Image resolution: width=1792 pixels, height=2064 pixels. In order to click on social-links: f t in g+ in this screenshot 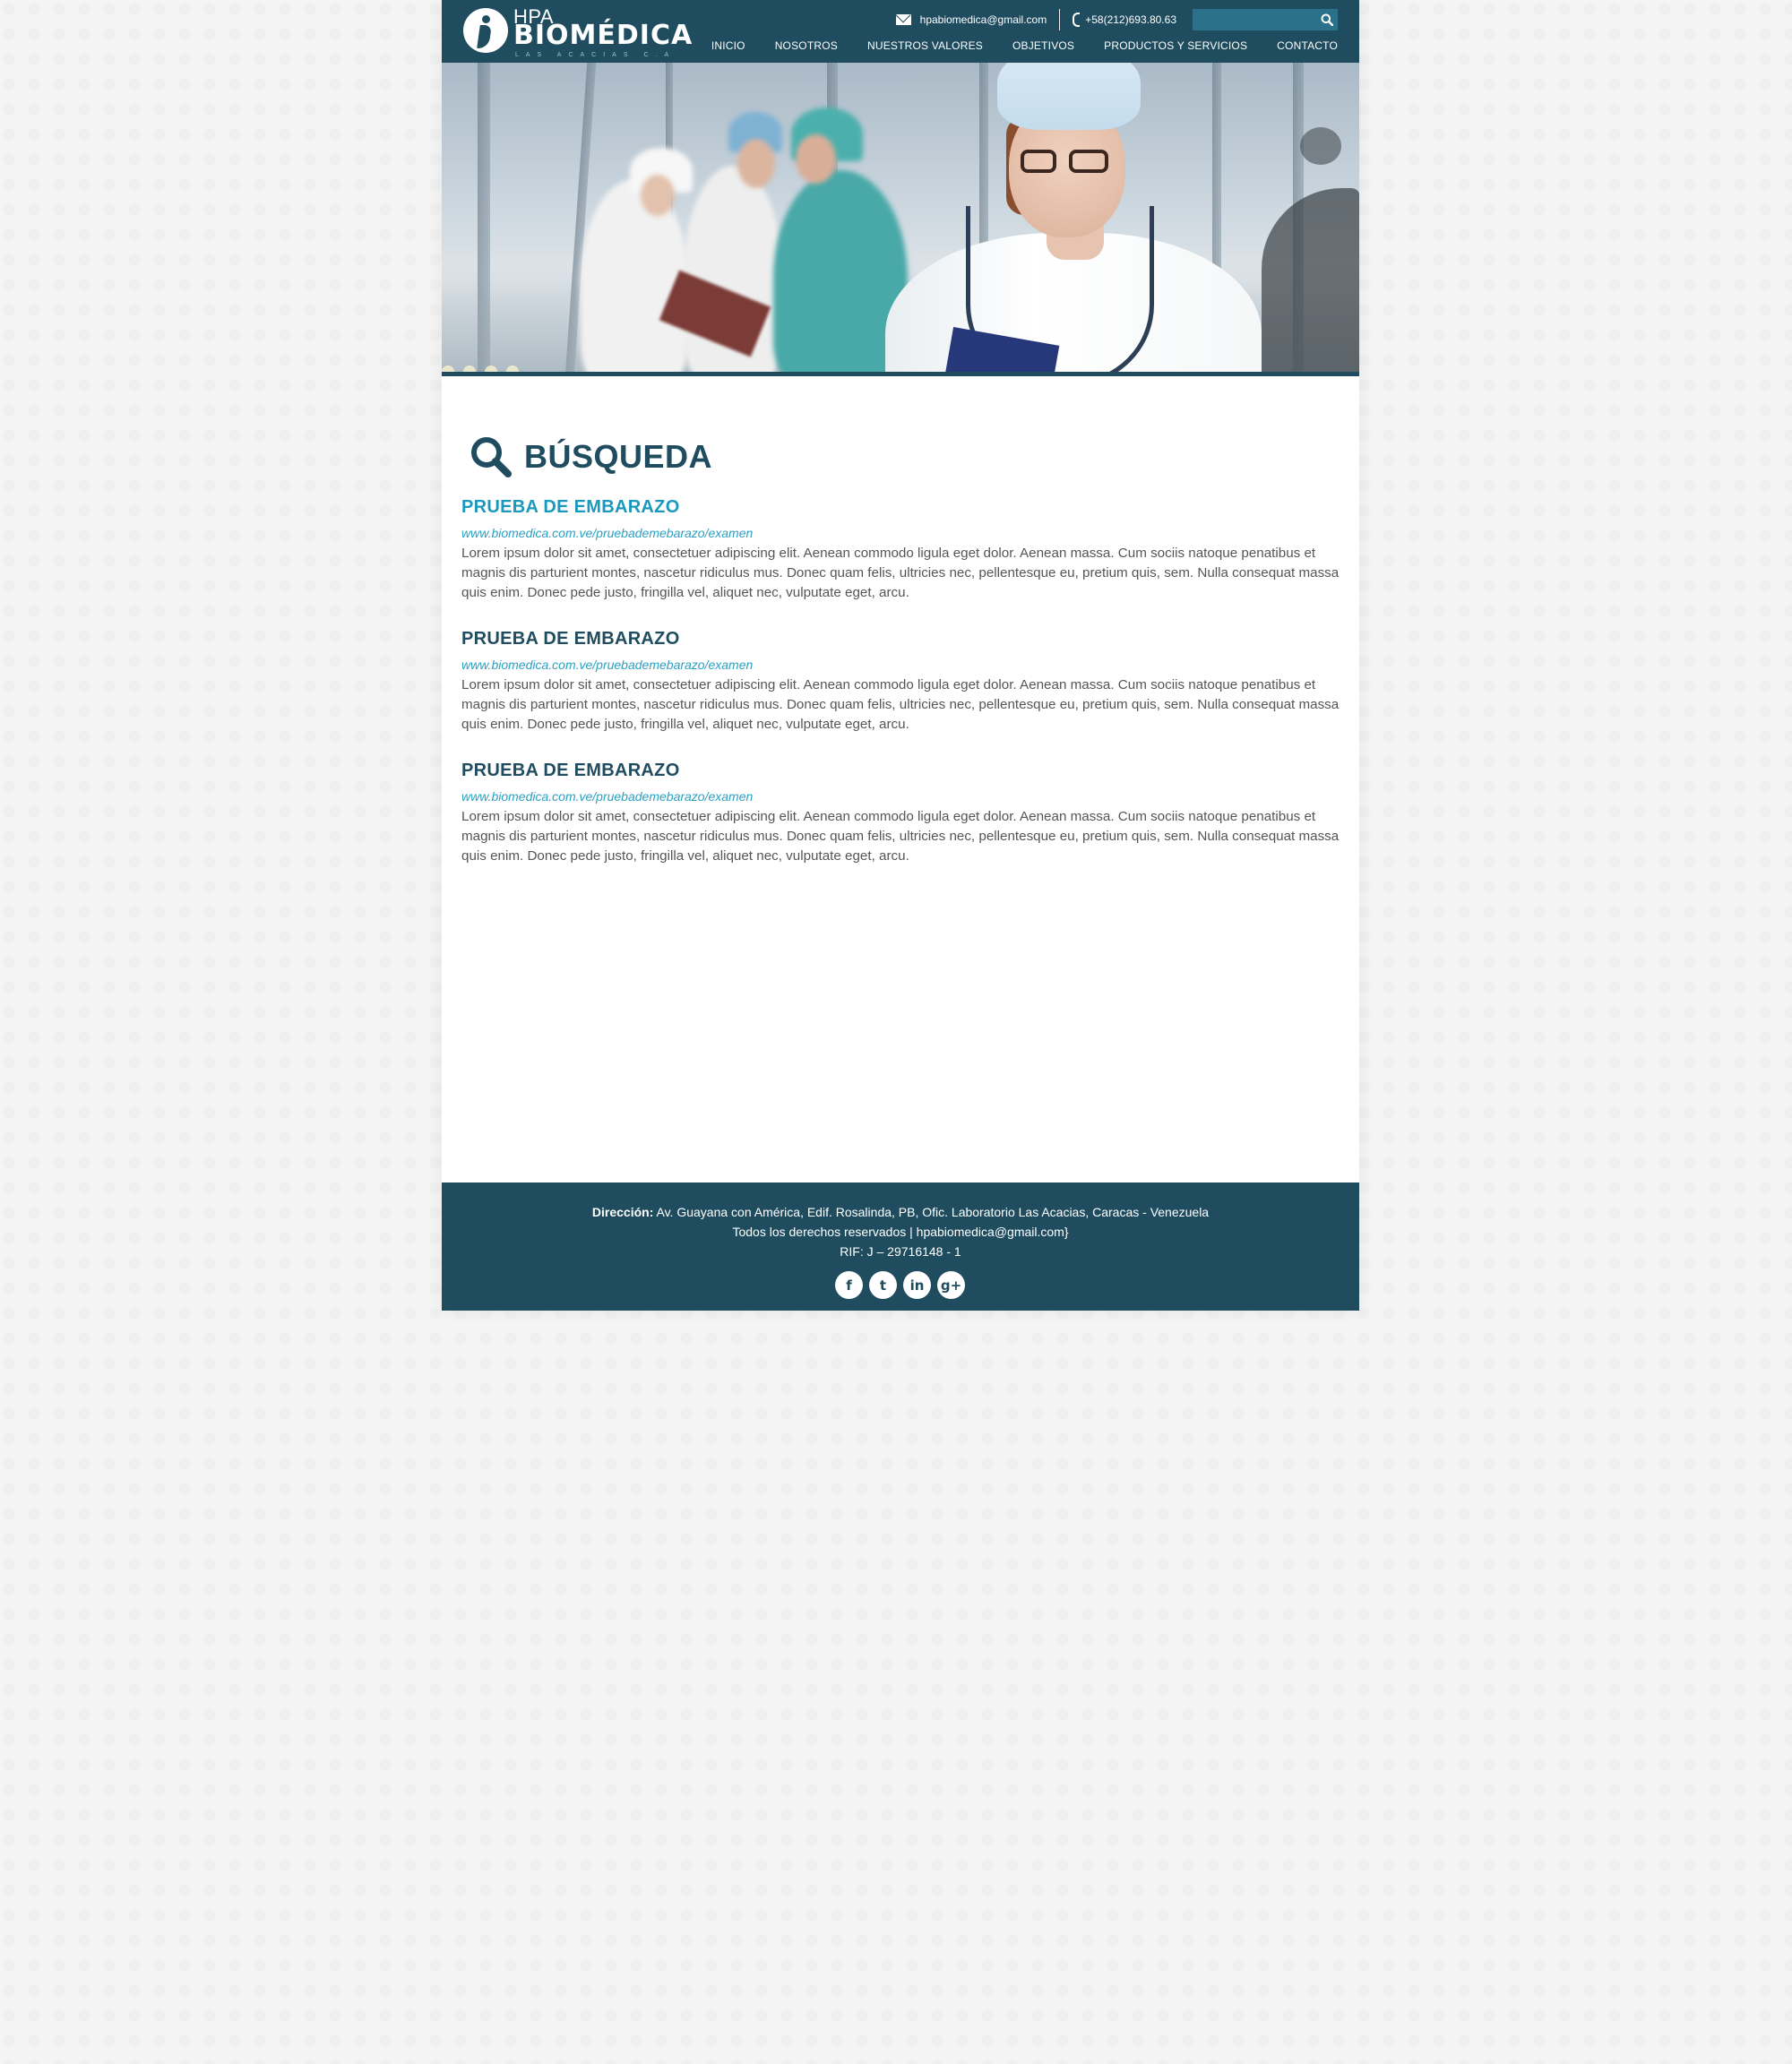, I will do `click(900, 1285)`.